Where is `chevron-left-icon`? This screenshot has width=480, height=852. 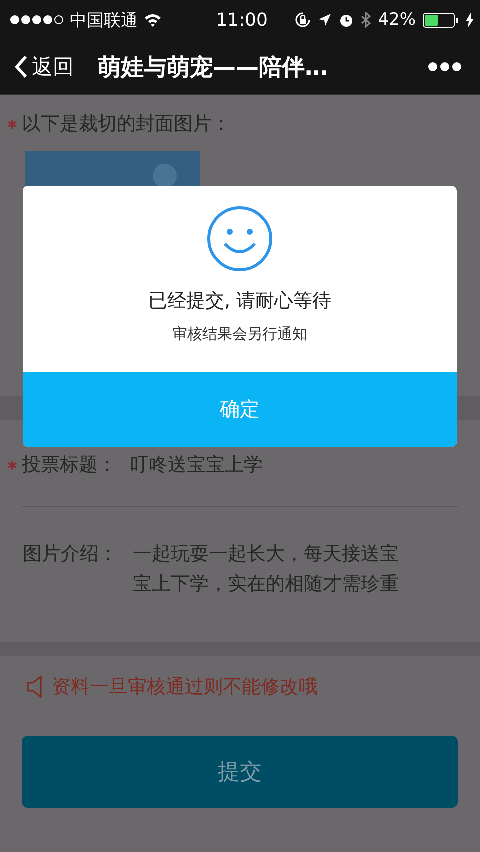 chevron-left-icon is located at coordinates (21, 67).